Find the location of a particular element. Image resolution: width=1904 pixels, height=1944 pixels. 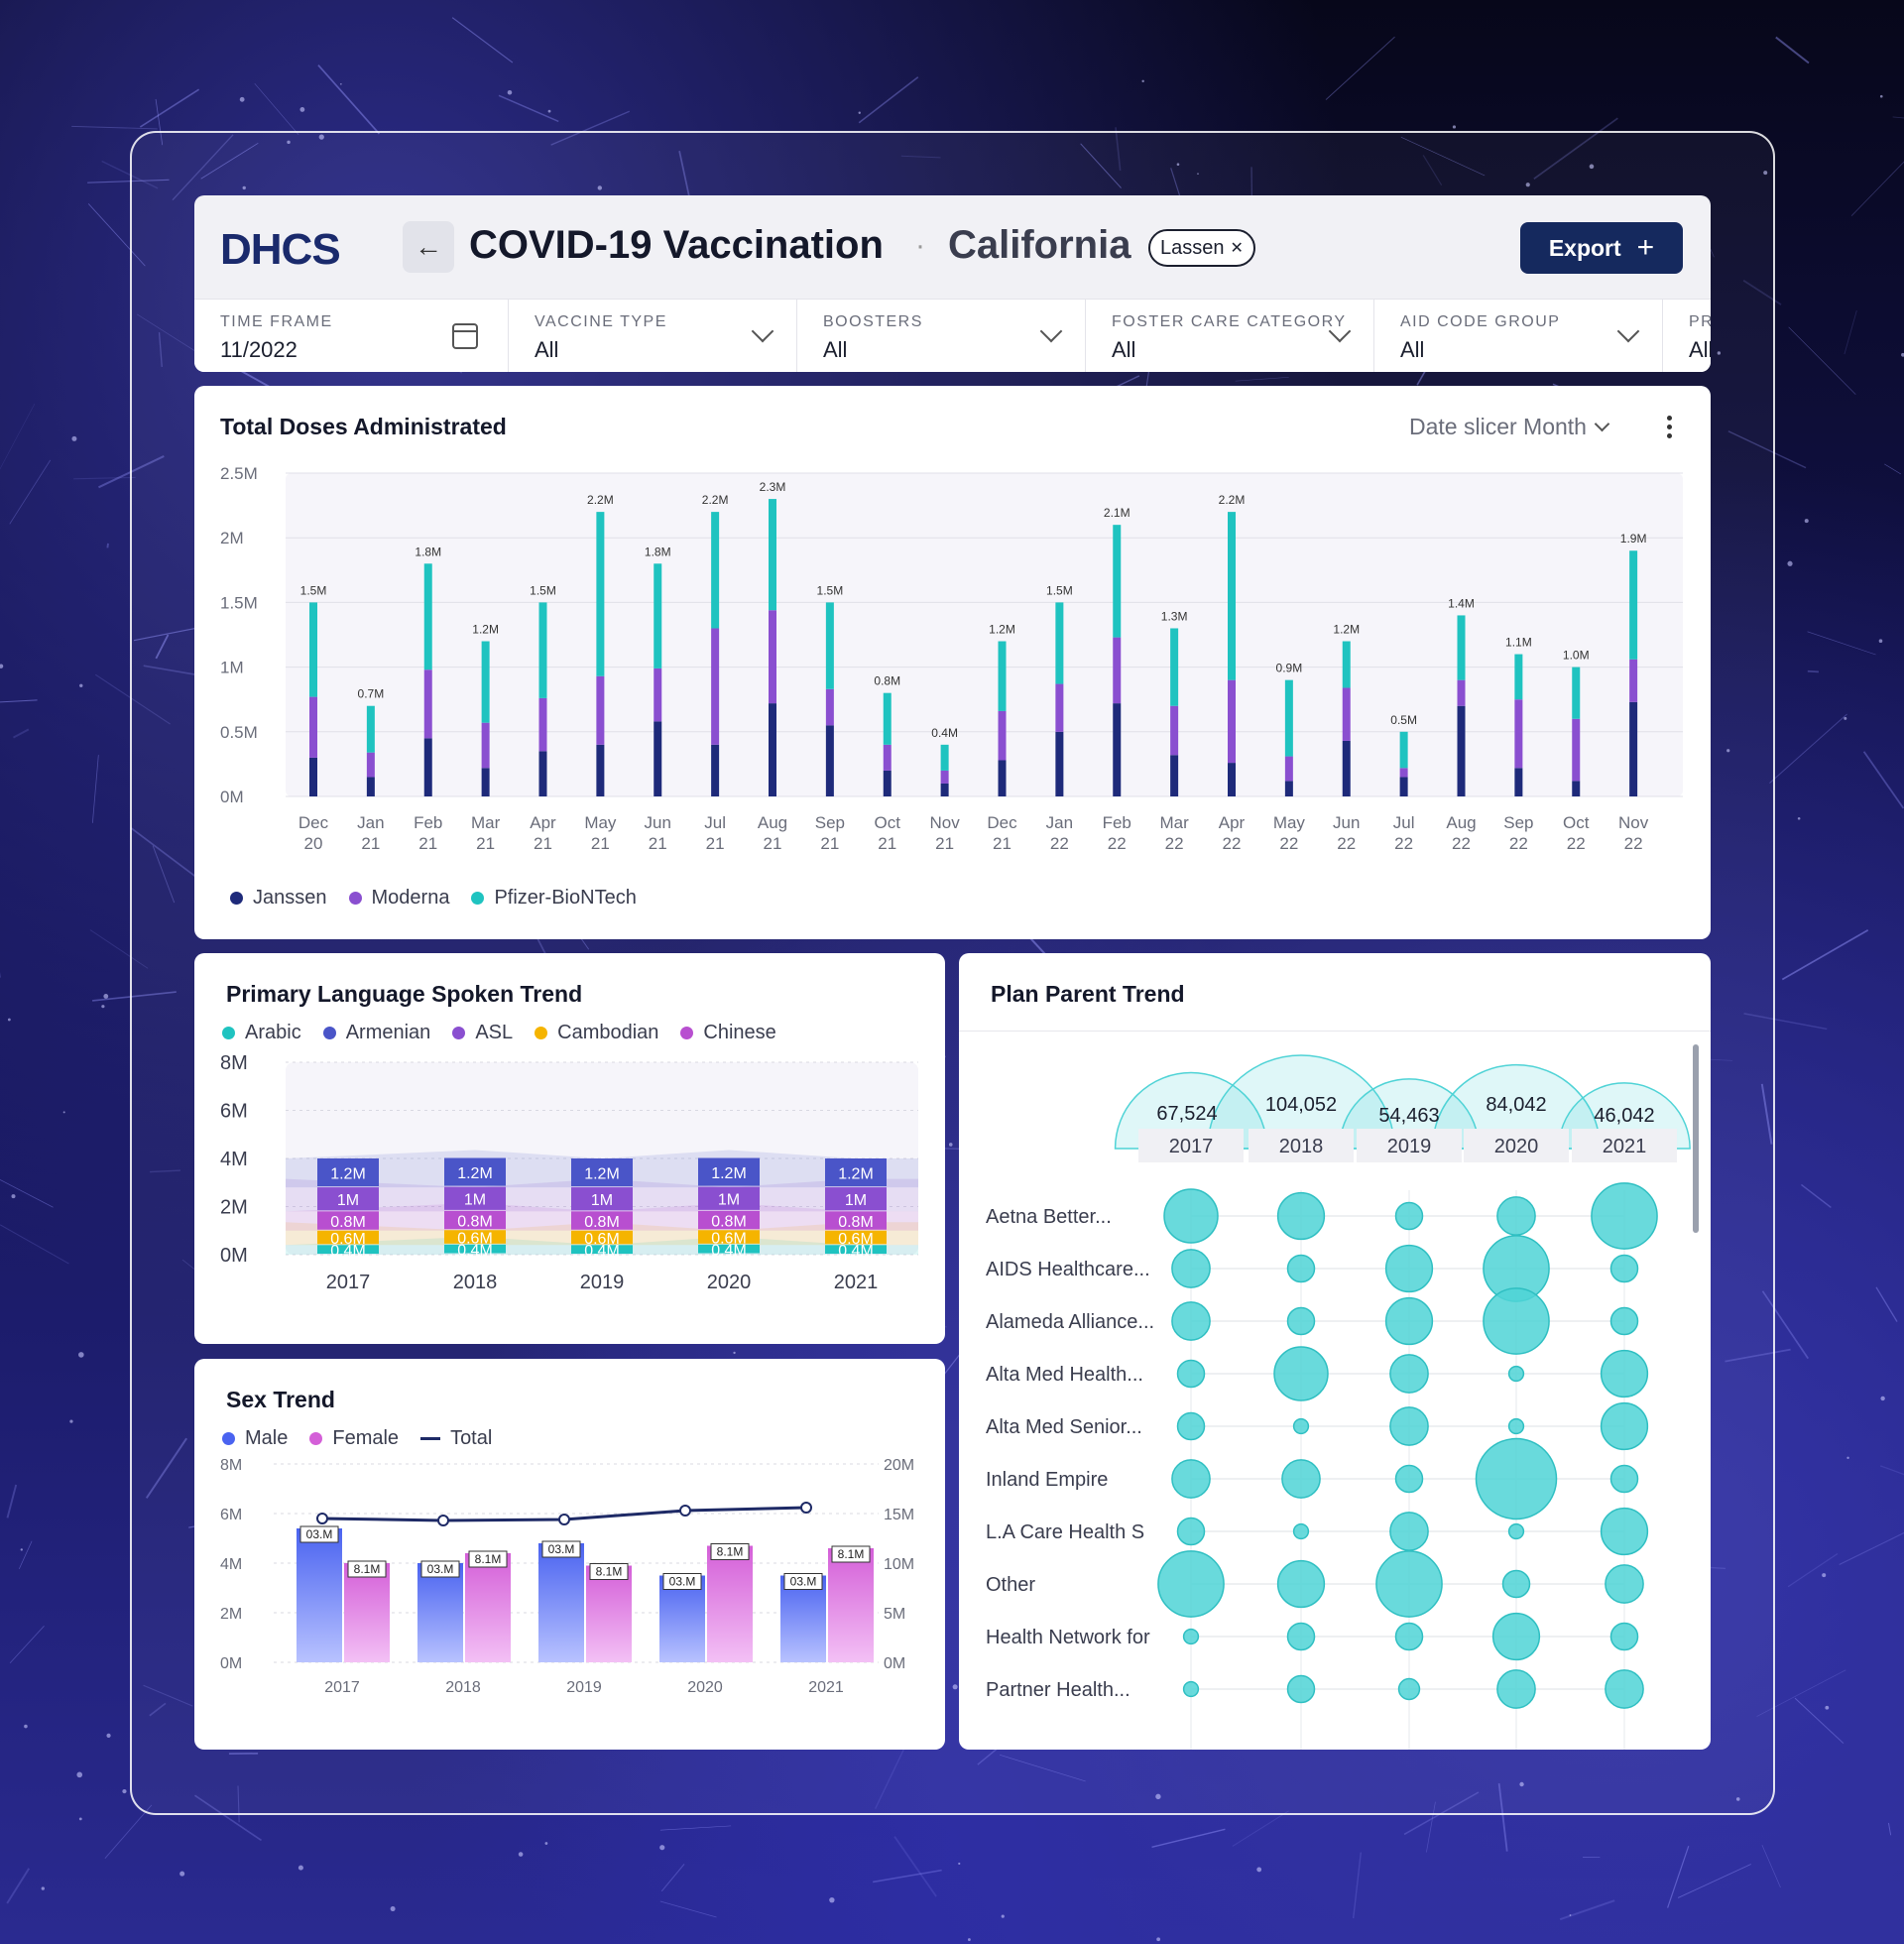

bar-label-female: 8.1M is located at coordinates (367, 1569).